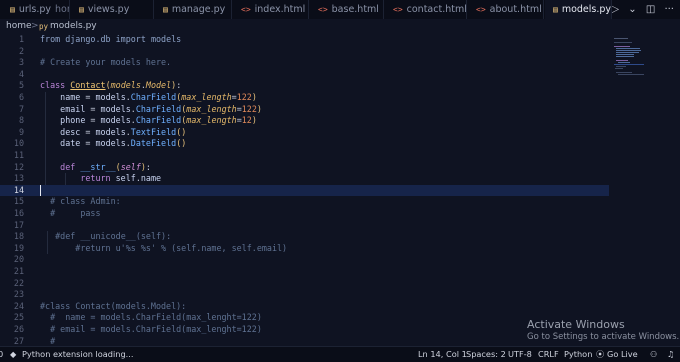  I want to click on code-line: 23, so click(340, 295).